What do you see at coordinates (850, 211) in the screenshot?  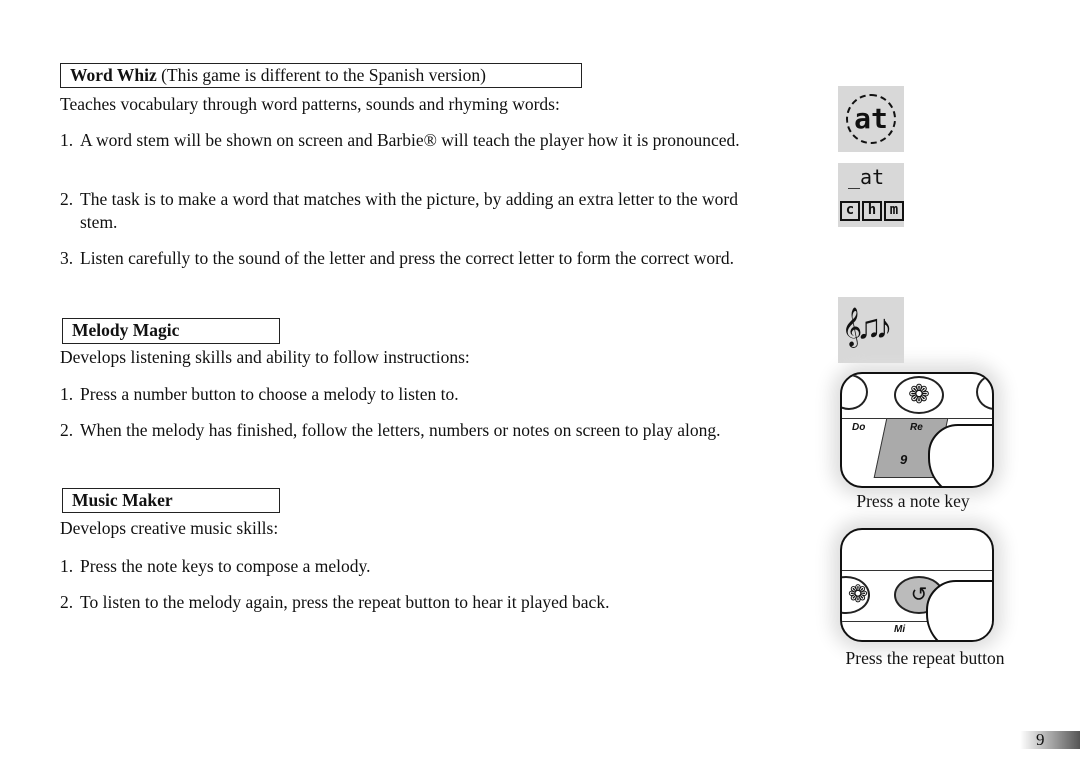 I see `letter-choice: c` at bounding box center [850, 211].